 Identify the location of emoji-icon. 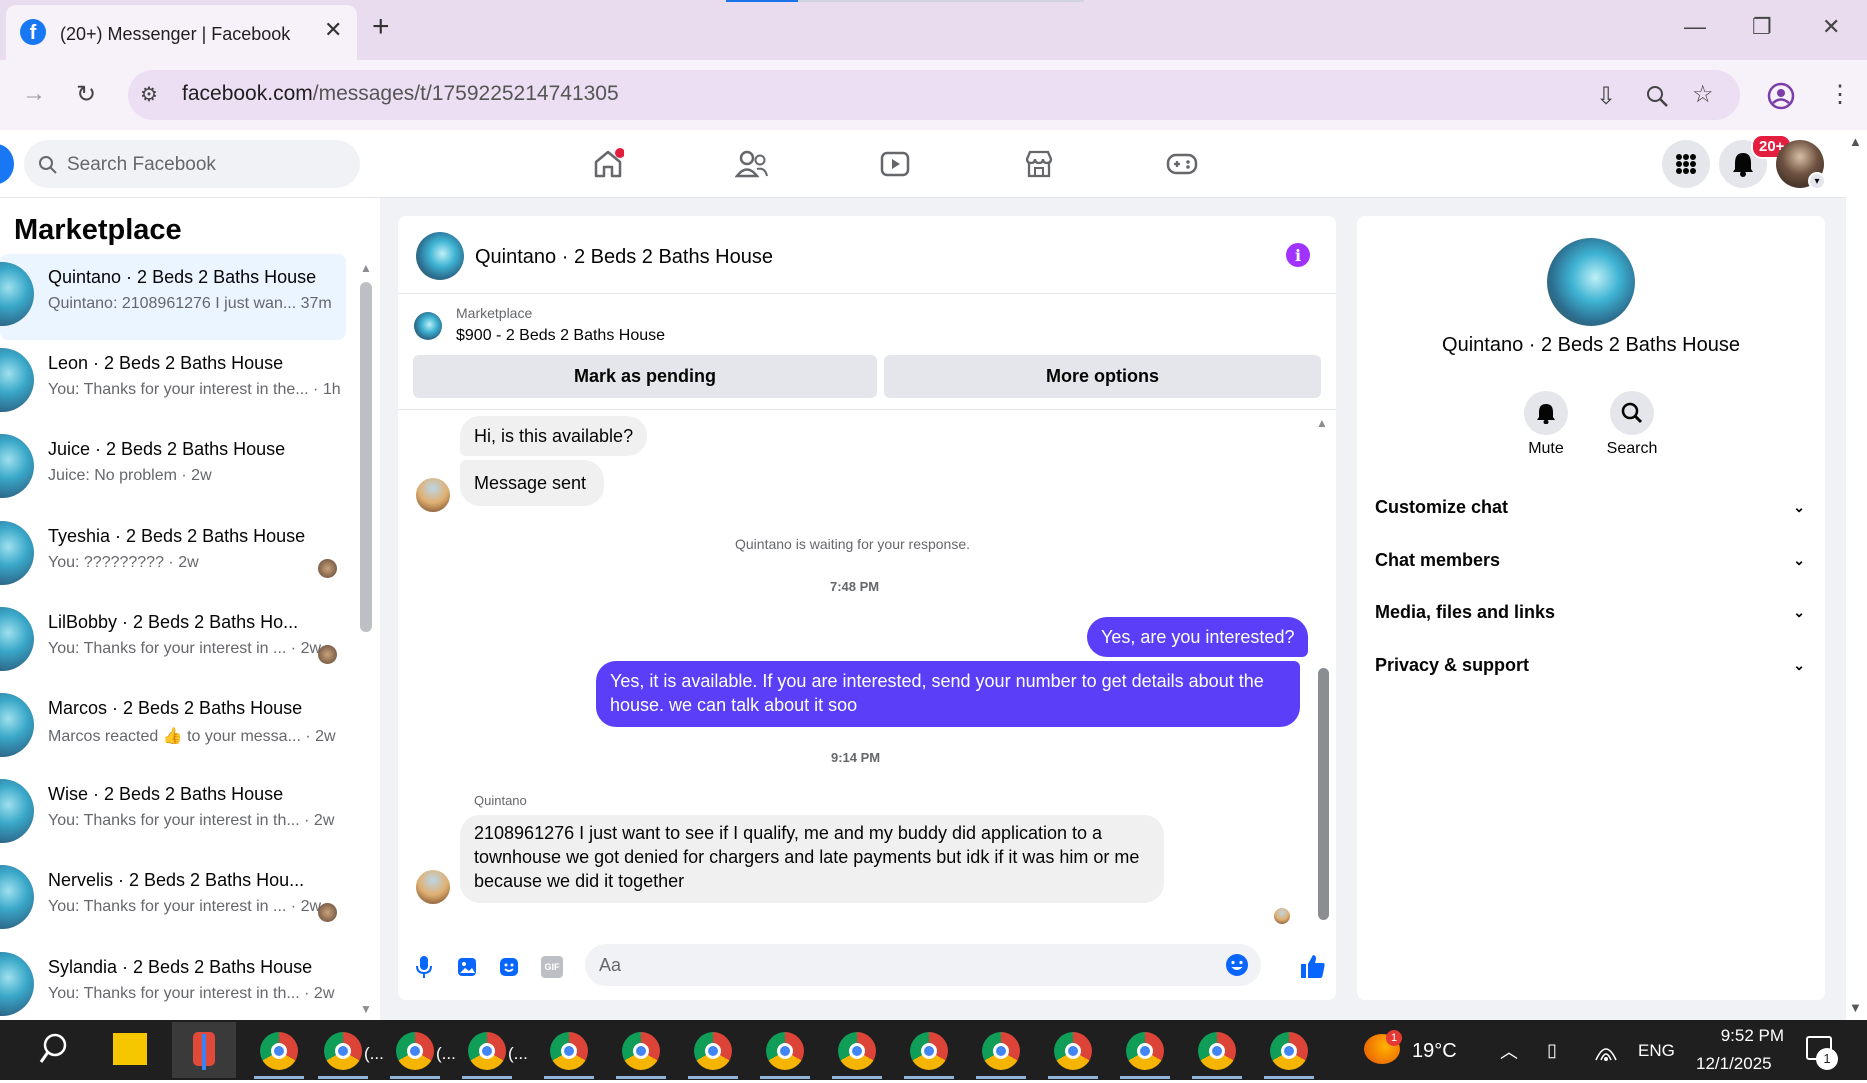
(1237, 965).